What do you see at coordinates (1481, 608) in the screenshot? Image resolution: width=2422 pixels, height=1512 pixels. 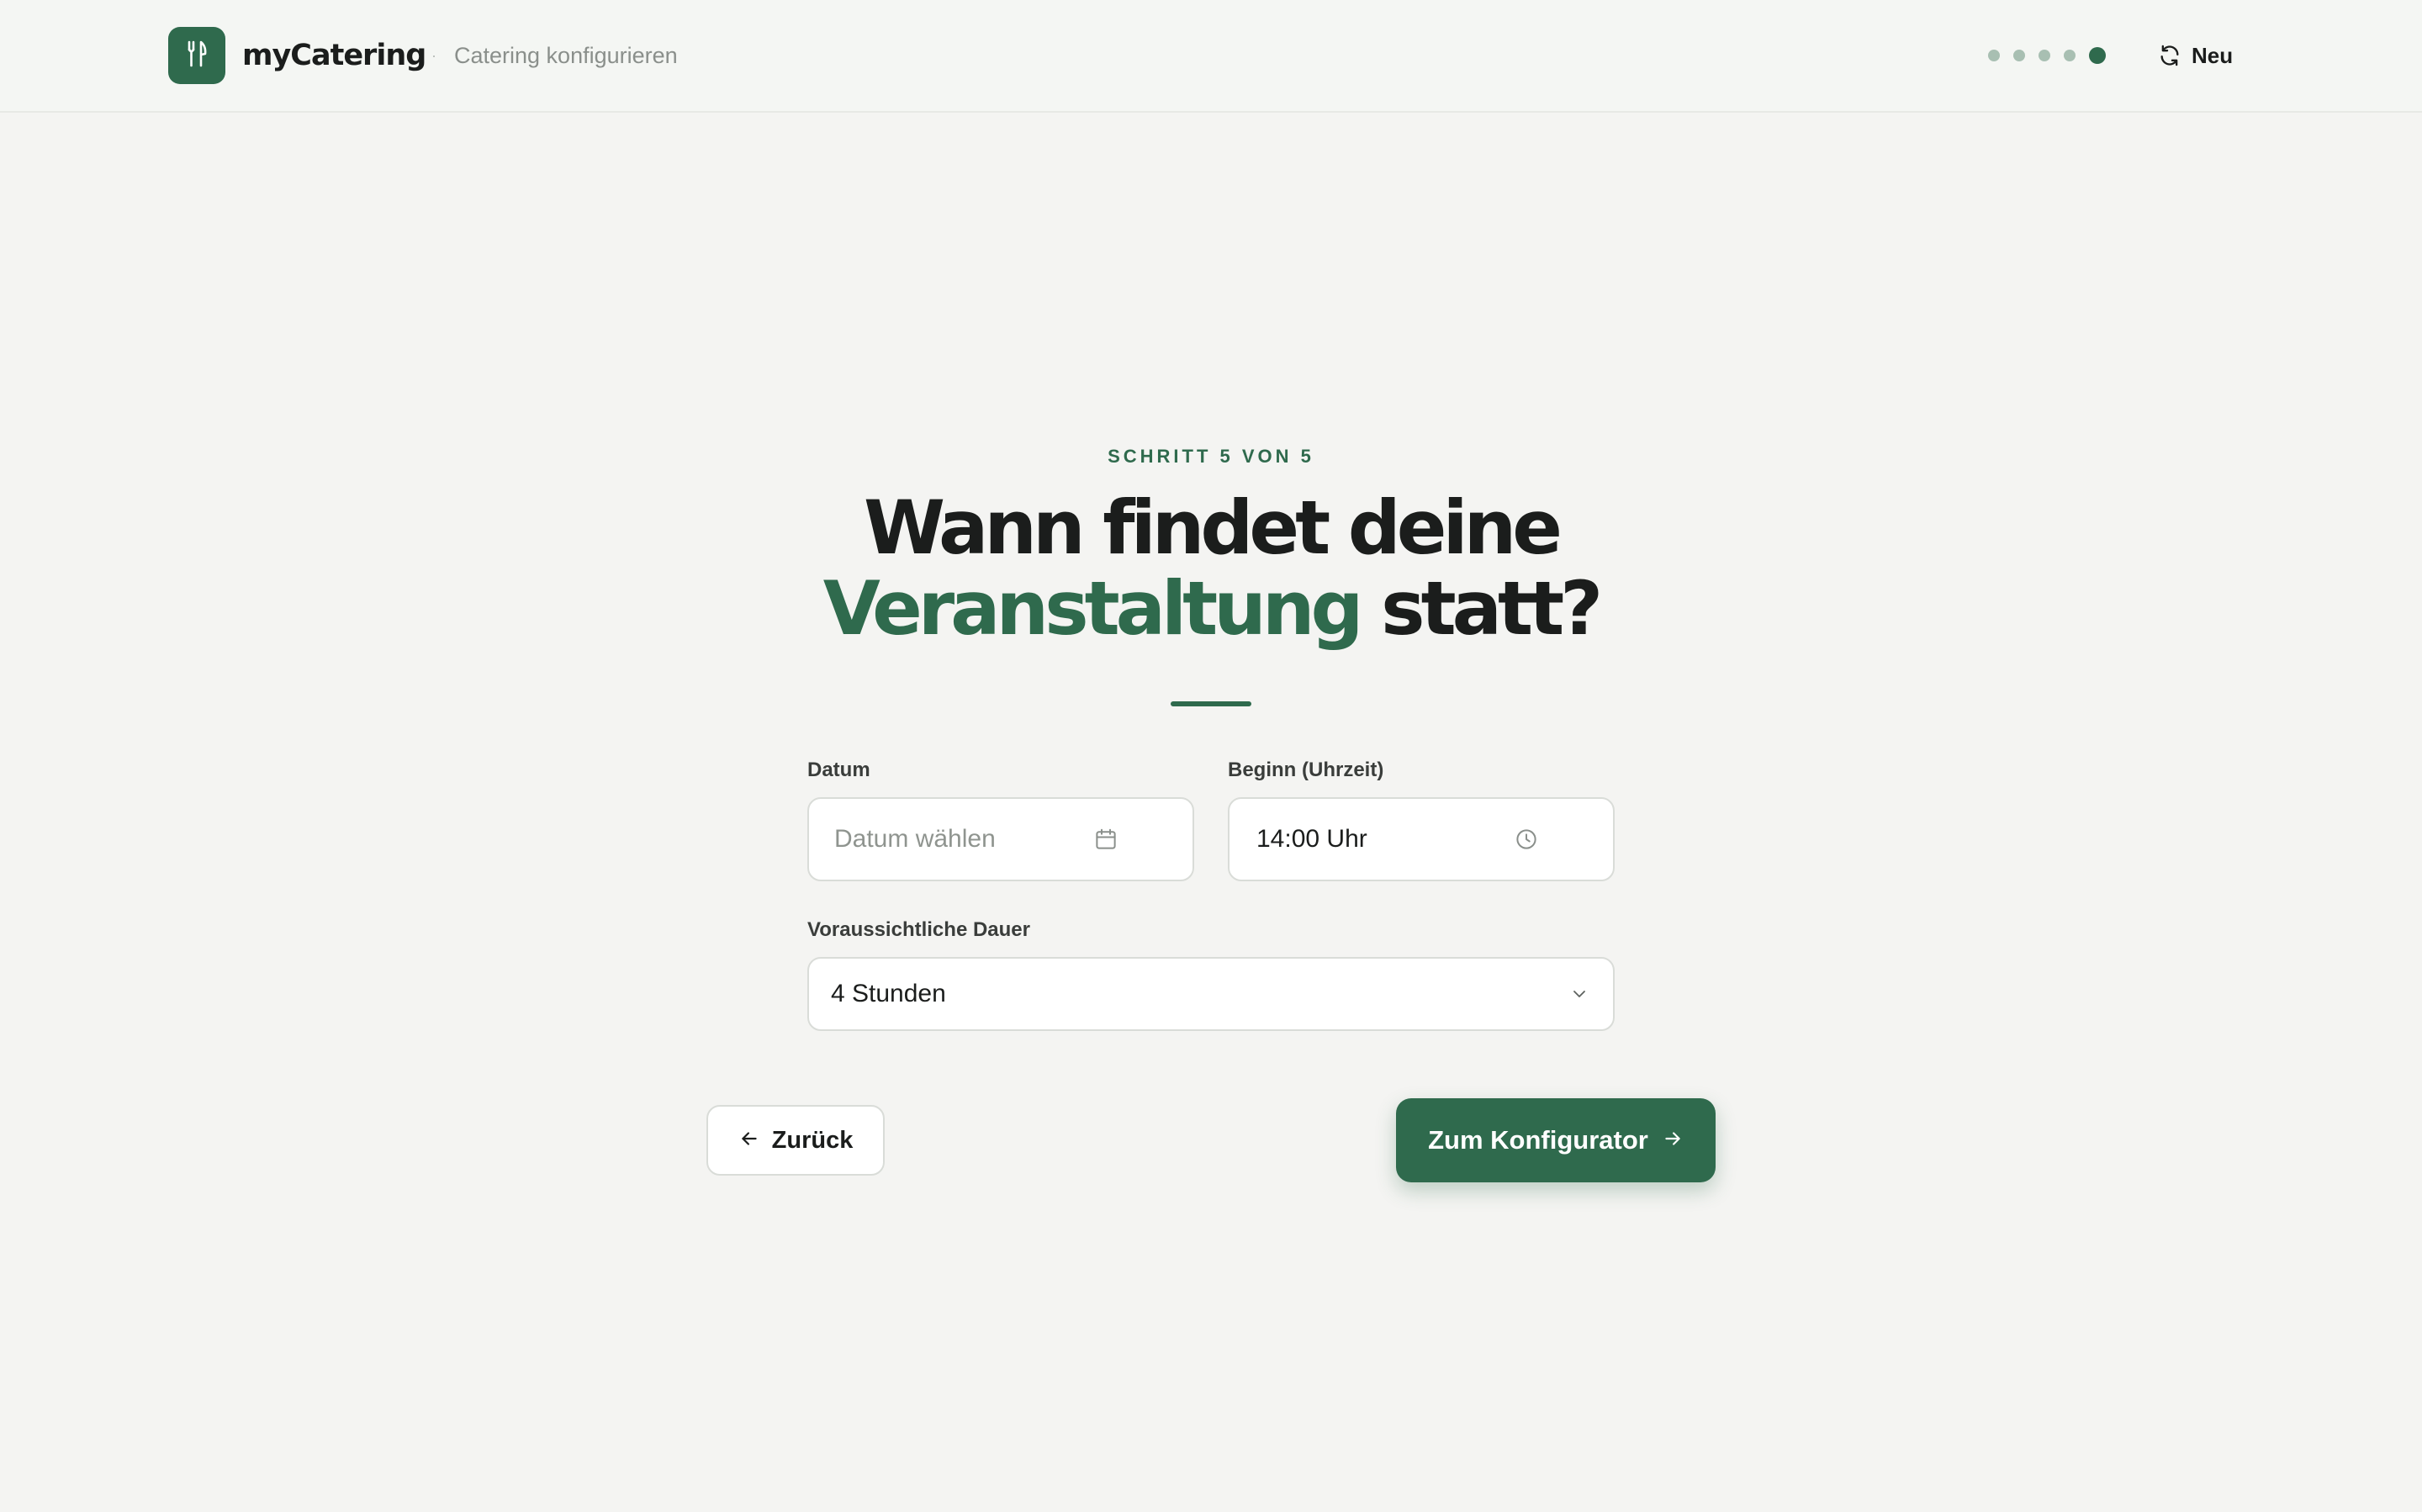 I see `headline-rest: statt?` at bounding box center [1481, 608].